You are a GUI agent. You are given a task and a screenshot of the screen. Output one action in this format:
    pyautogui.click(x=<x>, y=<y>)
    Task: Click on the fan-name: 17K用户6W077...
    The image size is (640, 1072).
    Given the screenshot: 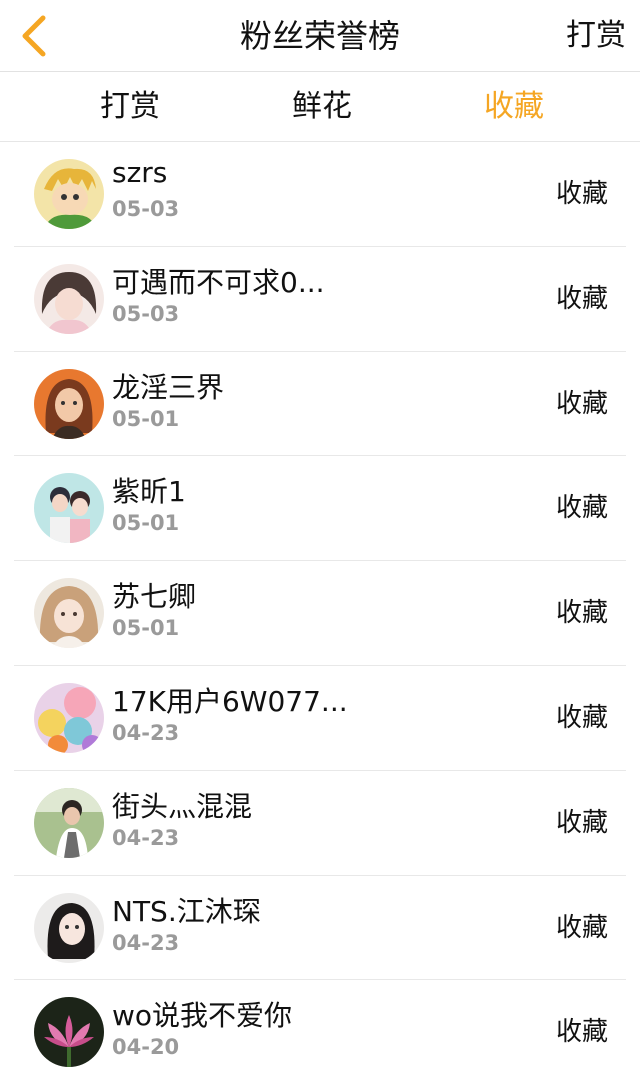 What is the action you would take?
    pyautogui.click(x=230, y=701)
    